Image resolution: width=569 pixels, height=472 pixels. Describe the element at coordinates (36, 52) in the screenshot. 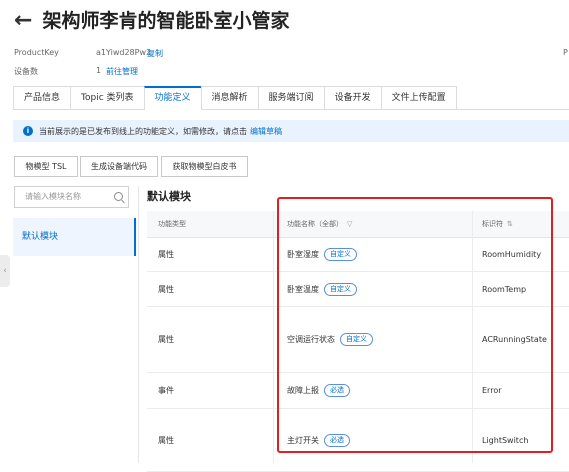

I see `product-key-label: ProductKey` at that location.